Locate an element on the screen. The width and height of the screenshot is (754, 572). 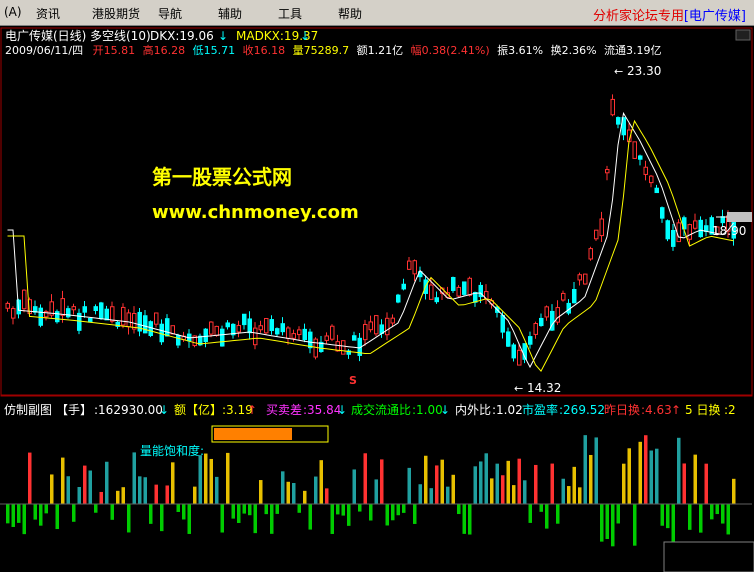
menu-item-a: (A) is located at coordinates (13, 12).